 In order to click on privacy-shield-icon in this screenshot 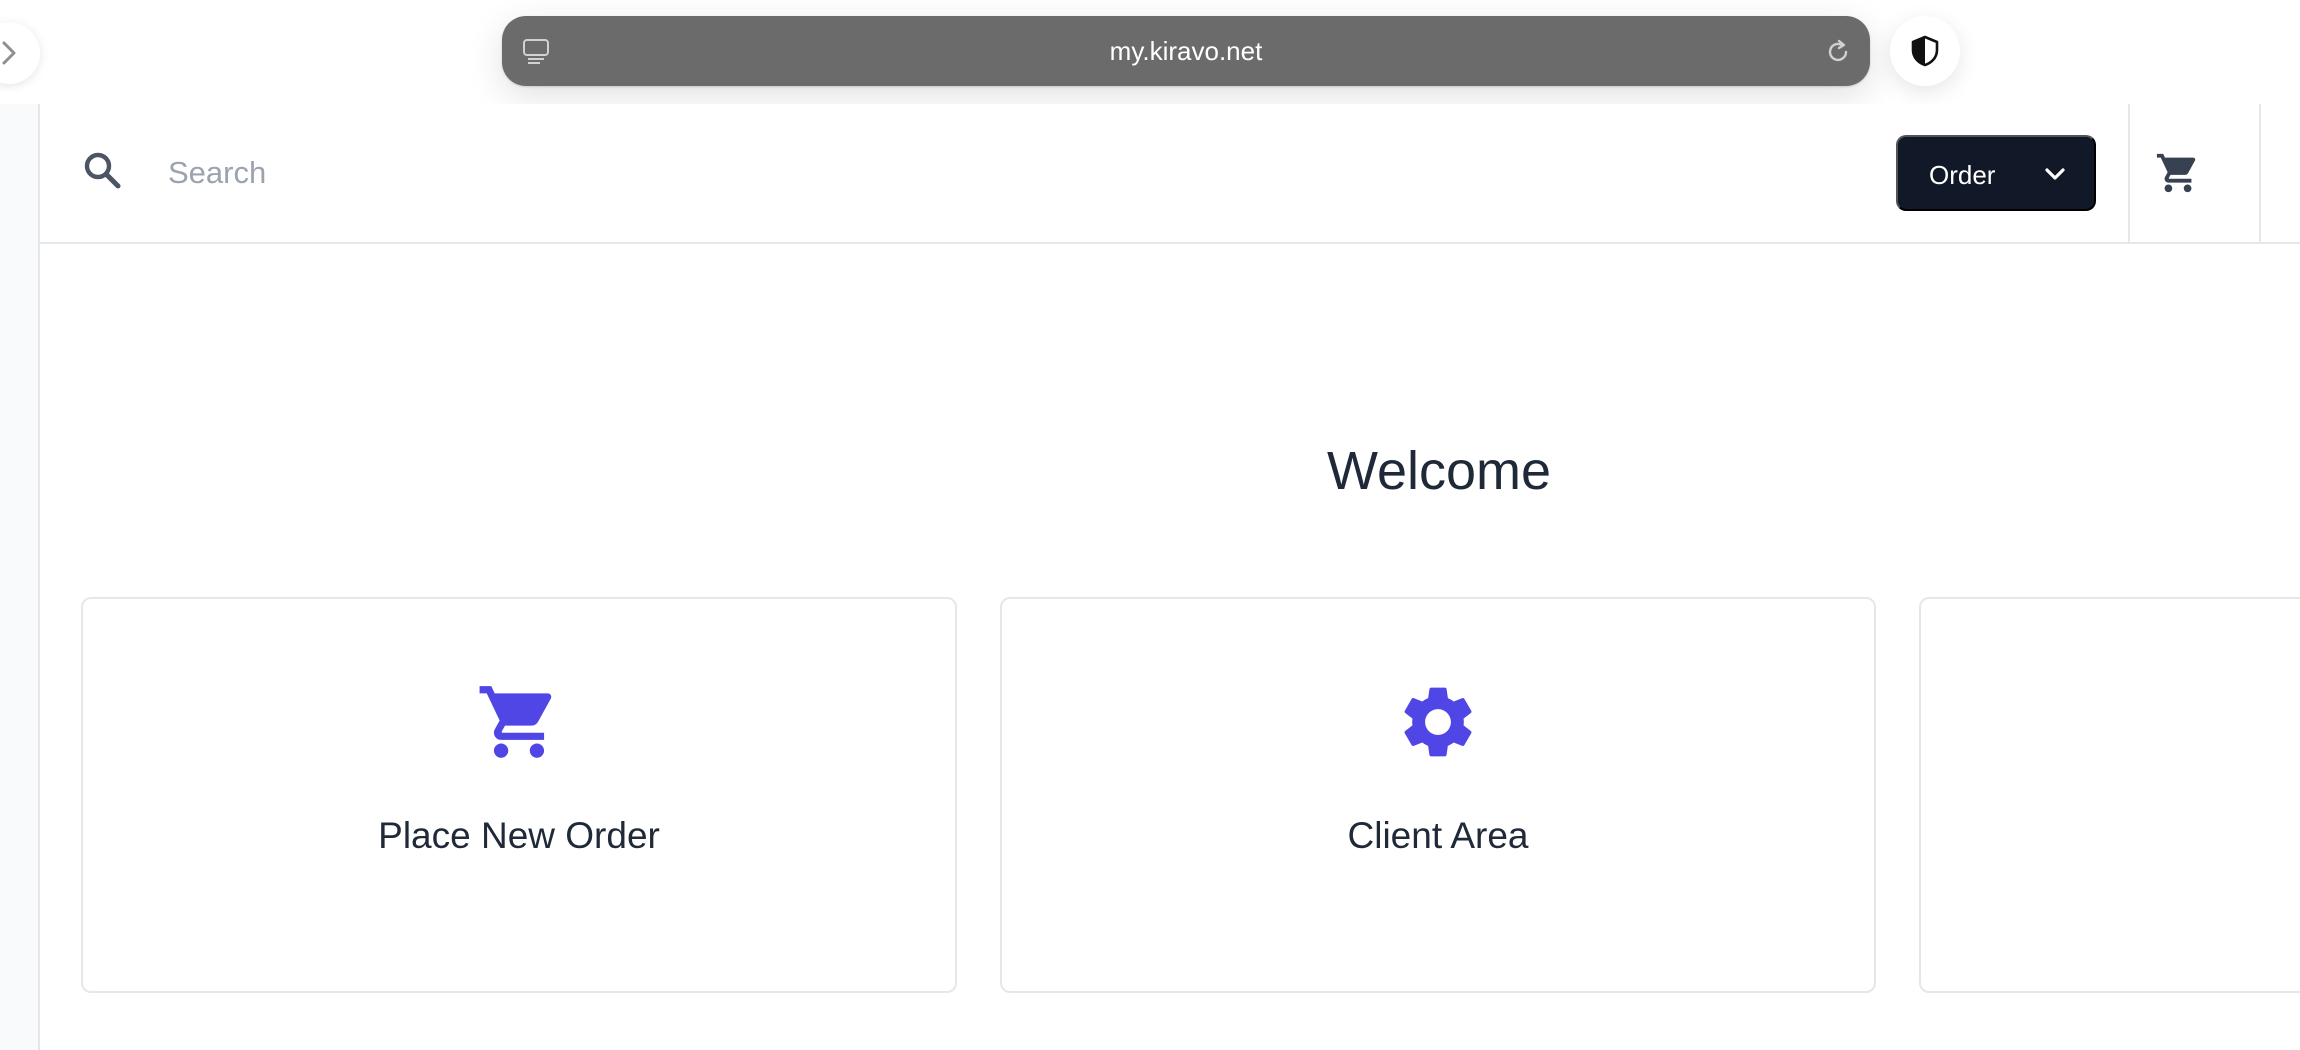, I will do `click(1925, 51)`.